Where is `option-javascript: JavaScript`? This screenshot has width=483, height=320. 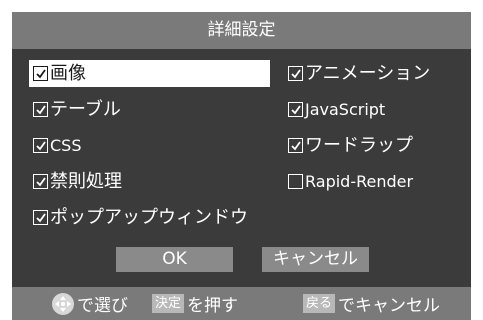
option-javascript: JavaScript is located at coordinates (334, 109).